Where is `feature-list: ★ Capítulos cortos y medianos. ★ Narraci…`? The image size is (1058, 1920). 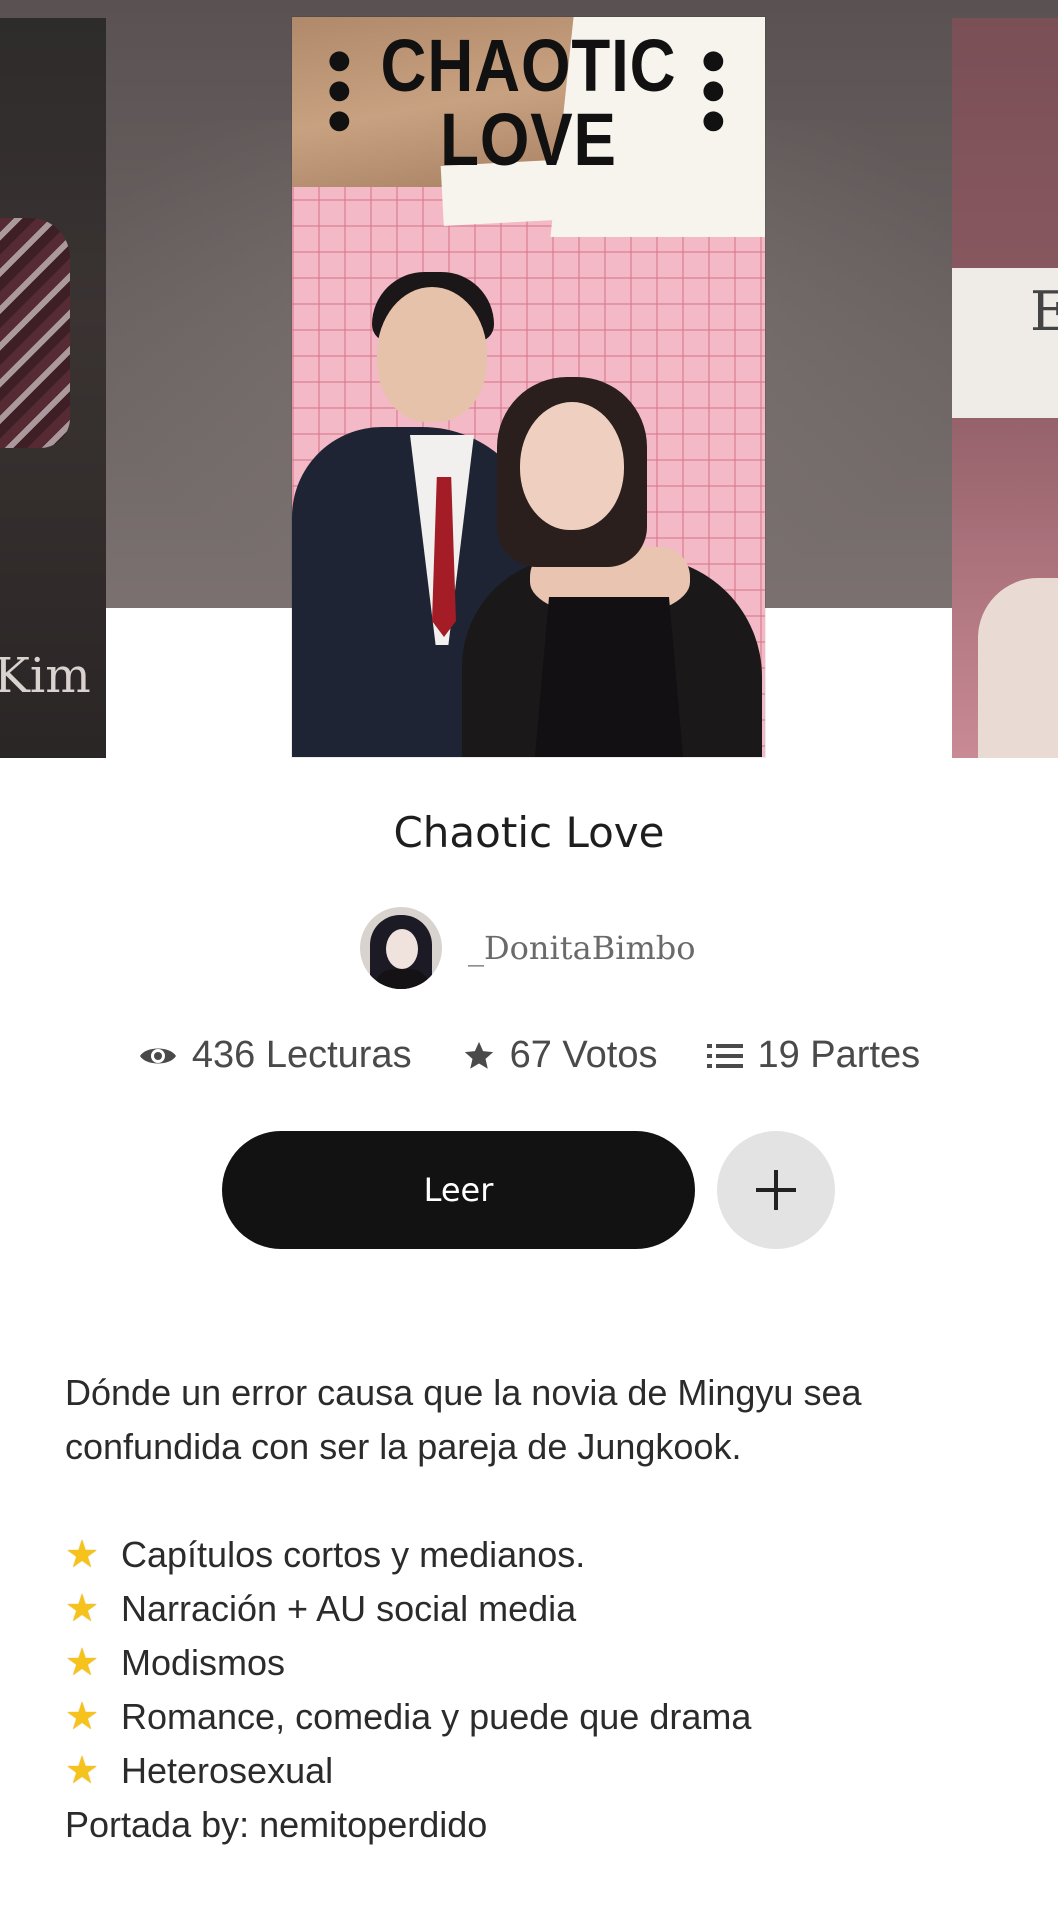 feature-list: ★ Capítulos cortos y medianos. ★ Narraci… is located at coordinates (530, 1663).